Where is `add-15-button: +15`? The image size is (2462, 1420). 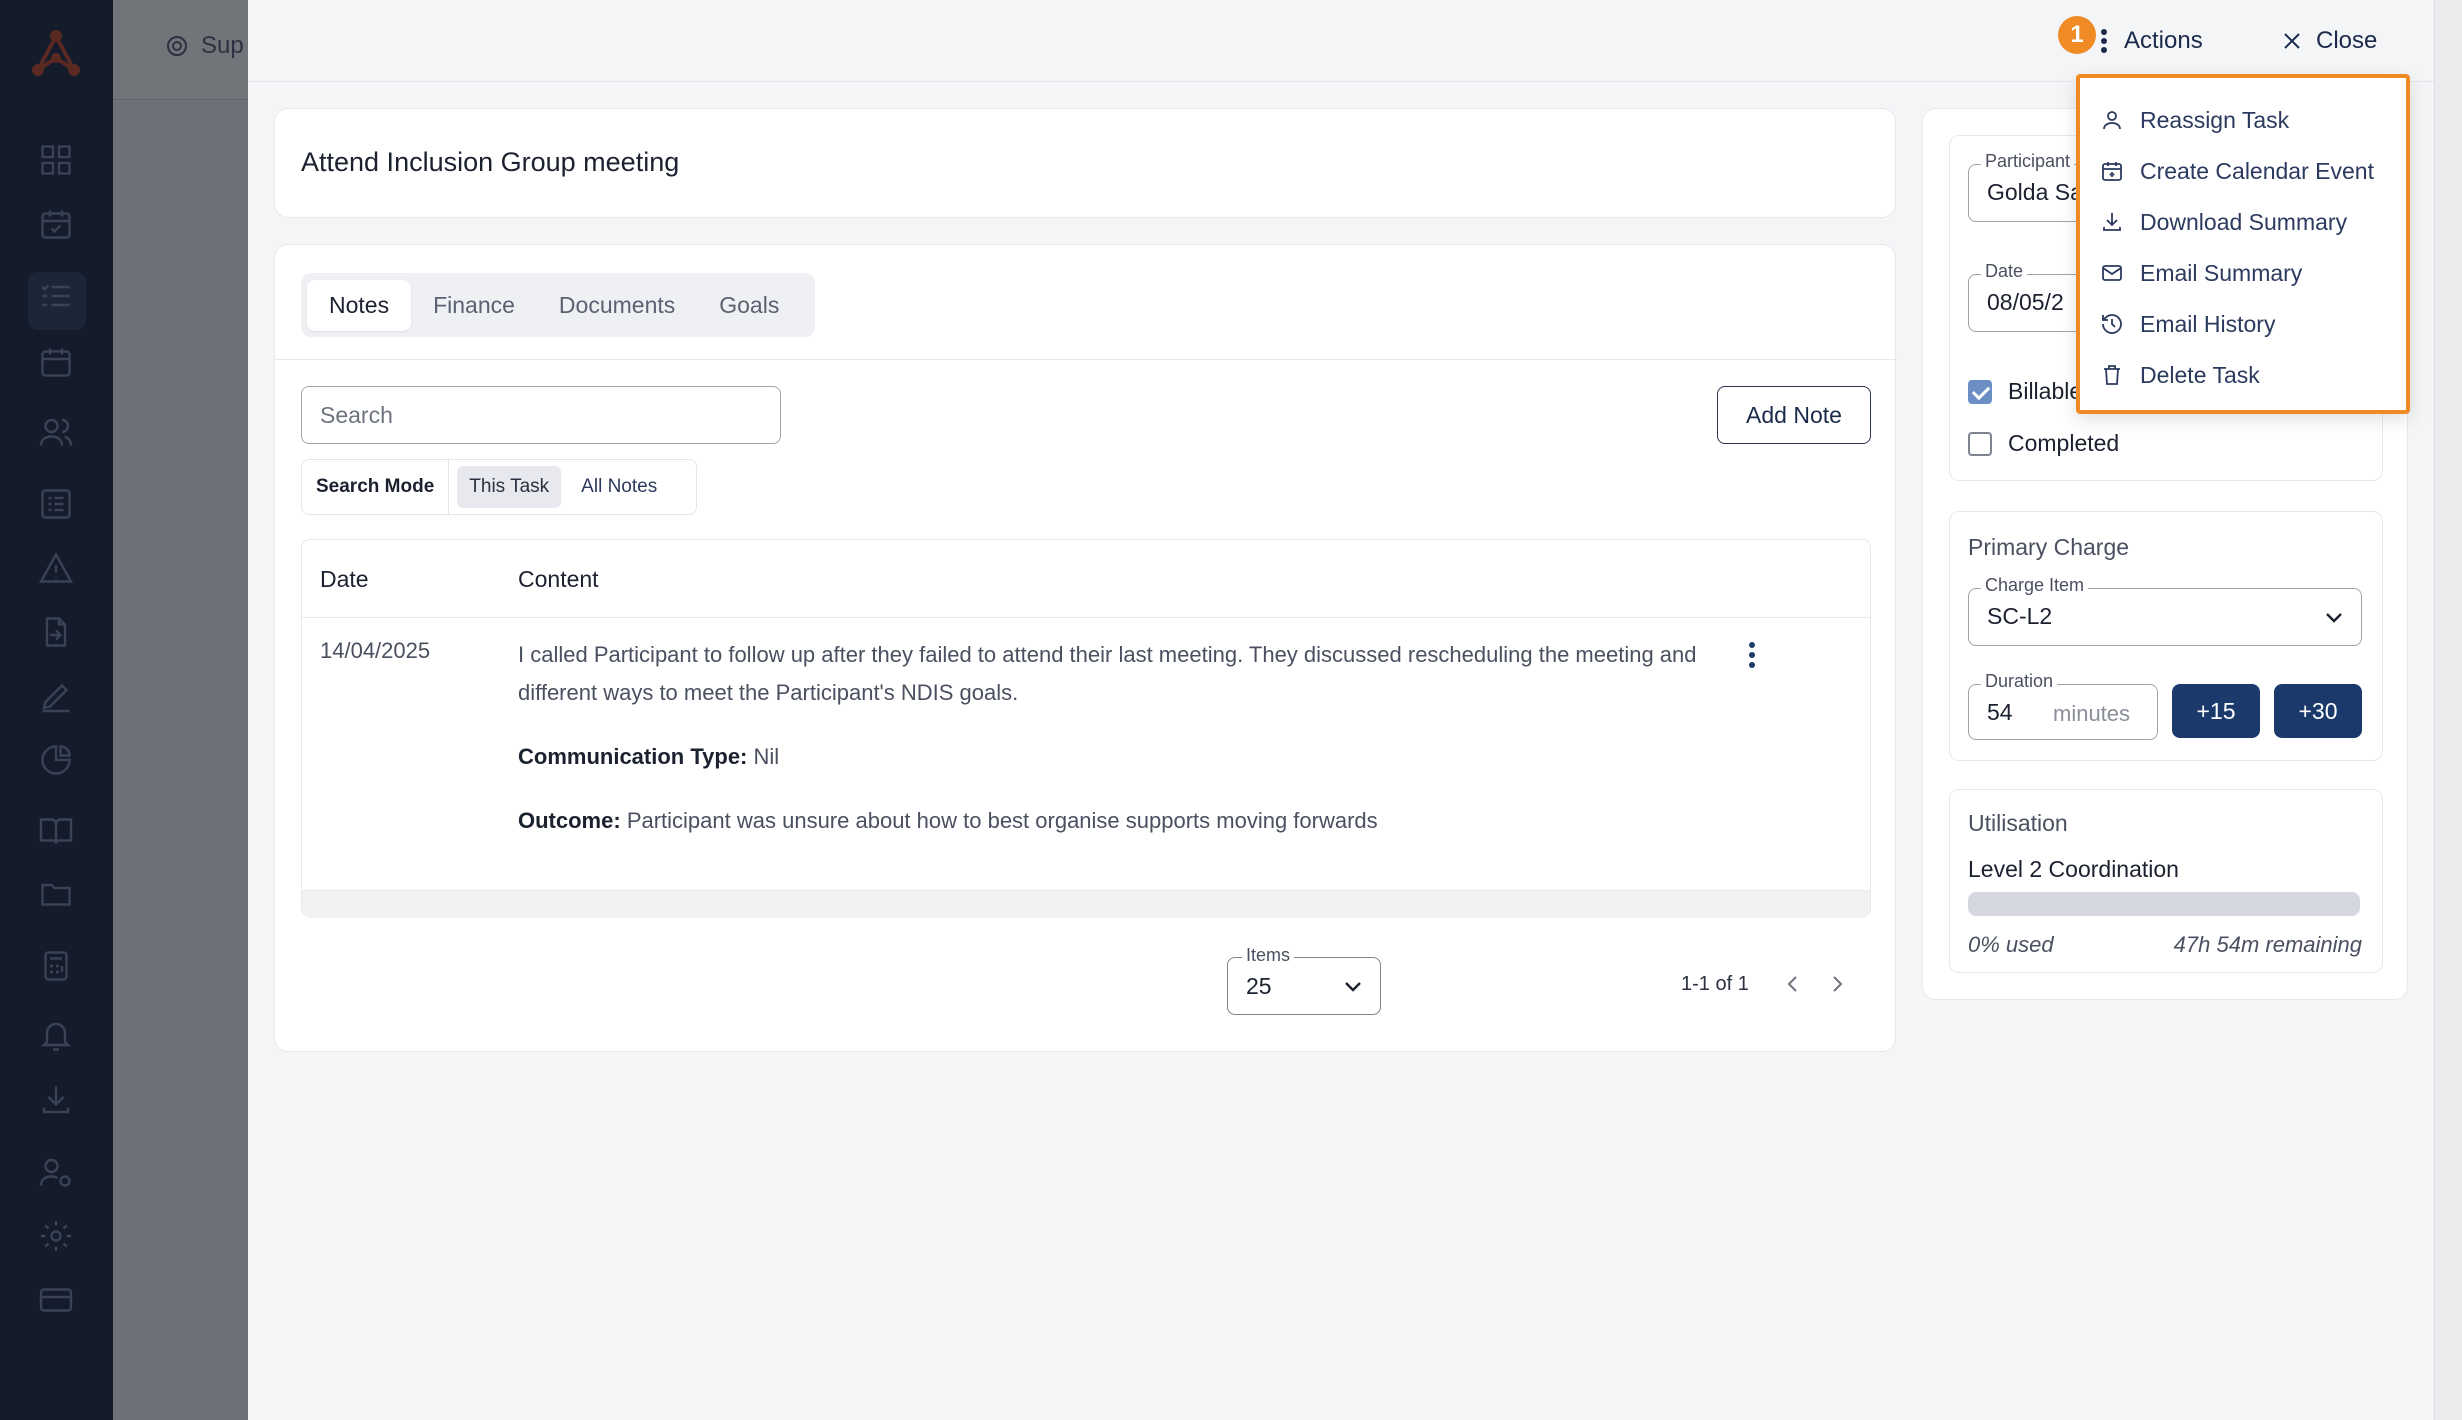 add-15-button: +15 is located at coordinates (2216, 711).